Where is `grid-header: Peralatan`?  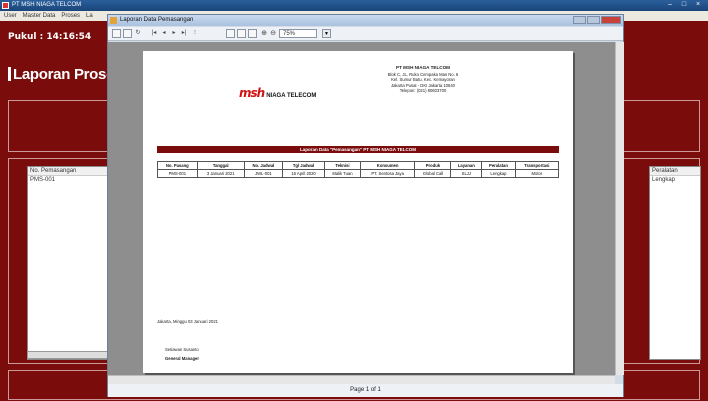
grid-header: Peralatan is located at coordinates (675, 171).